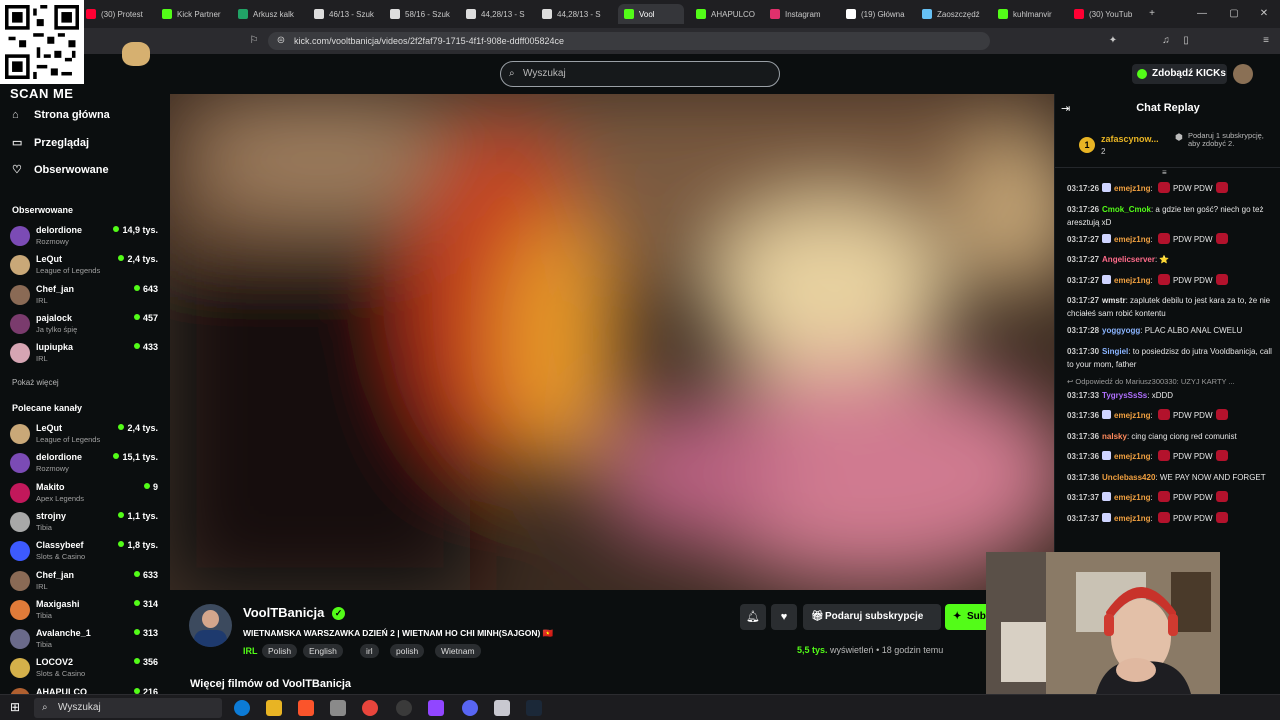 The height and width of the screenshot is (720, 1280). What do you see at coordinates (502, 708) in the screenshot?
I see `security-app-icon` at bounding box center [502, 708].